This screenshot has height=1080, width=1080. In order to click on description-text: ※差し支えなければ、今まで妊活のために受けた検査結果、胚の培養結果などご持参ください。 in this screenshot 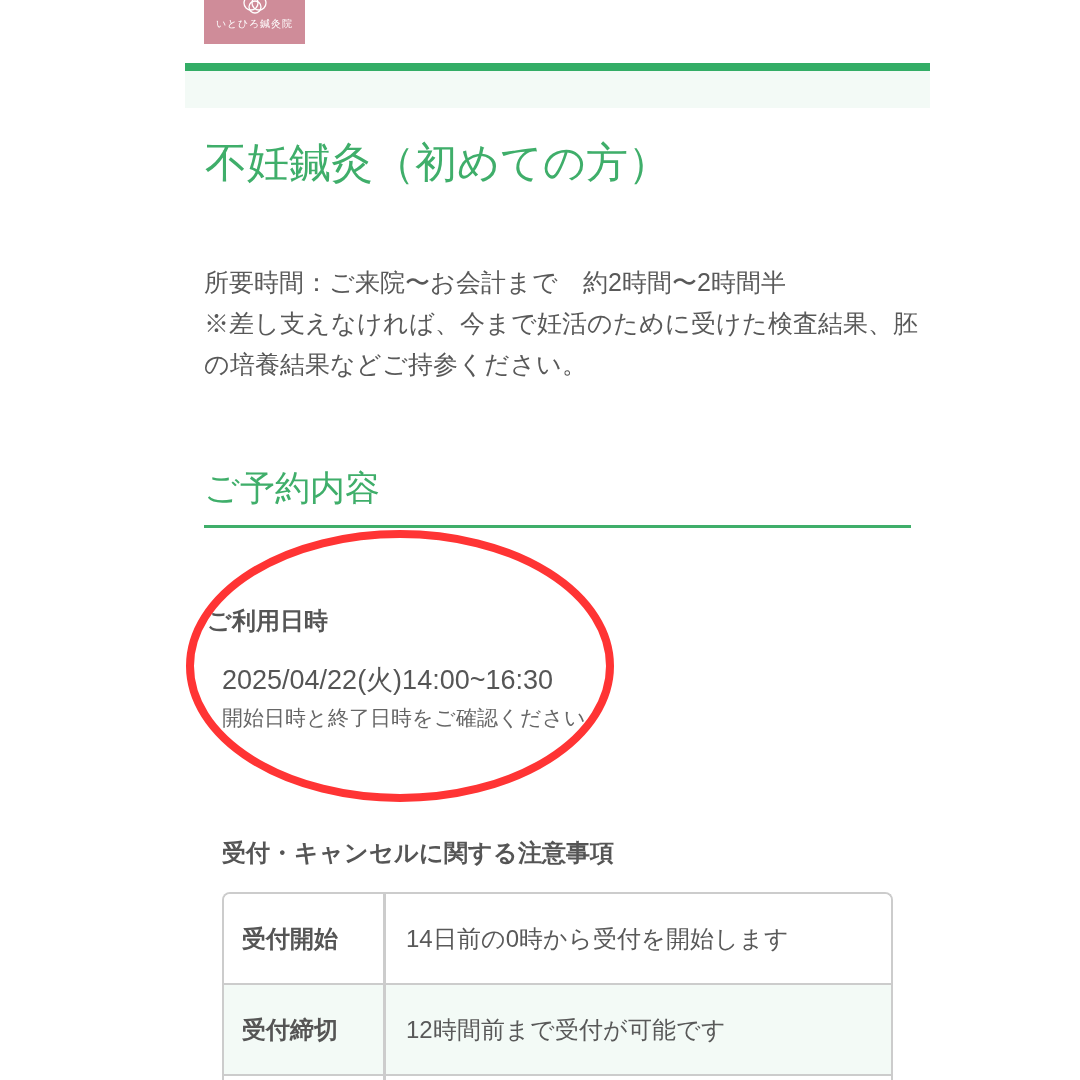, I will do `click(561, 344)`.